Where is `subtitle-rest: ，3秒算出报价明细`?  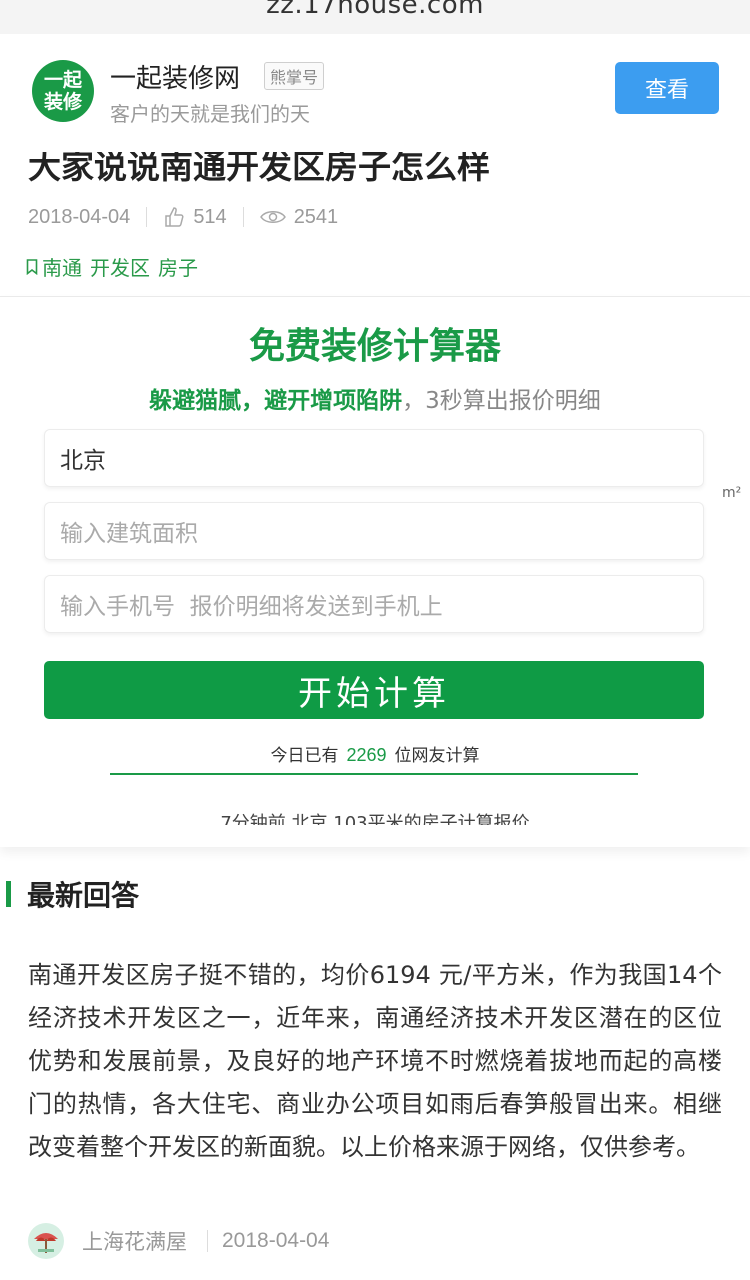 subtitle-rest: ，3秒算出报价明细 is located at coordinates (501, 401).